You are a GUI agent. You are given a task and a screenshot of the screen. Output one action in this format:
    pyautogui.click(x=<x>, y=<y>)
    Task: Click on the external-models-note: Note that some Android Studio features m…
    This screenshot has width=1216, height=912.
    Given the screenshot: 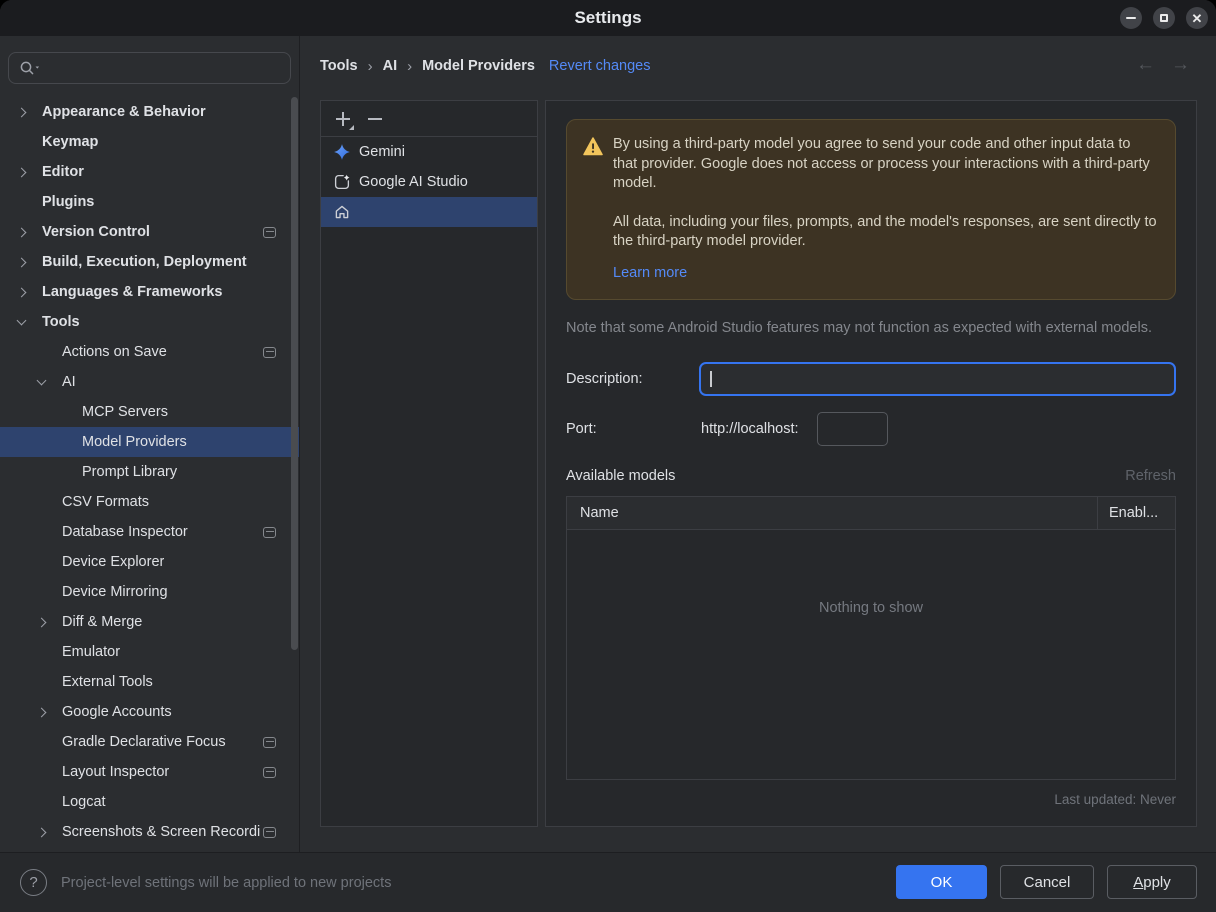 What is the action you would take?
    pyautogui.click(x=859, y=328)
    